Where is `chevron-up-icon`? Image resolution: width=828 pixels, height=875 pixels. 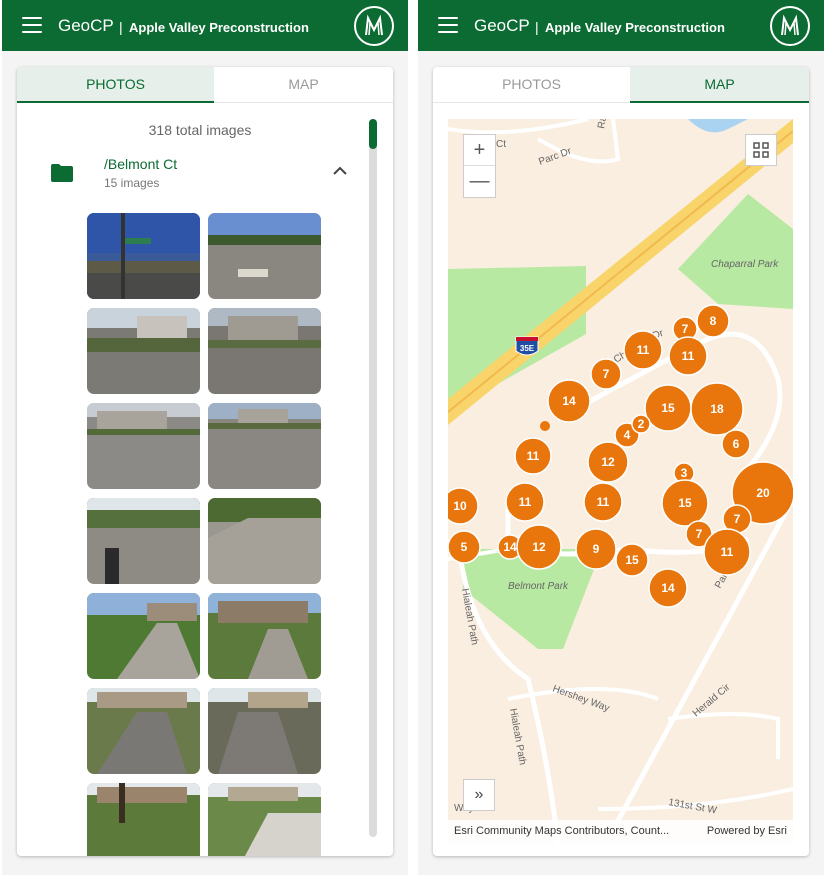
chevron-up-icon is located at coordinates (340, 171).